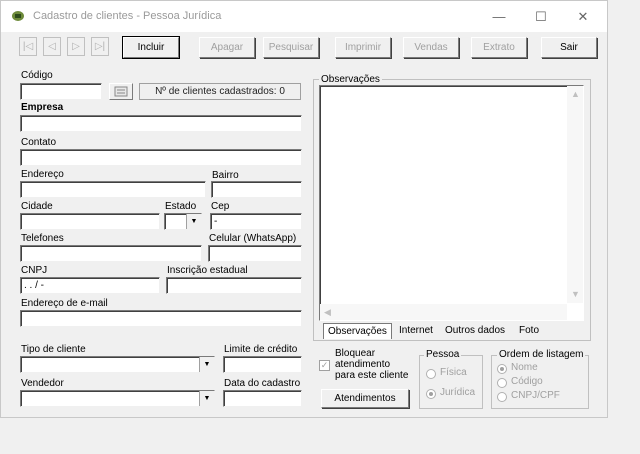 Image resolution: width=640 pixels, height=454 pixels. I want to click on limite-label: Limite de crédito, so click(261, 349).